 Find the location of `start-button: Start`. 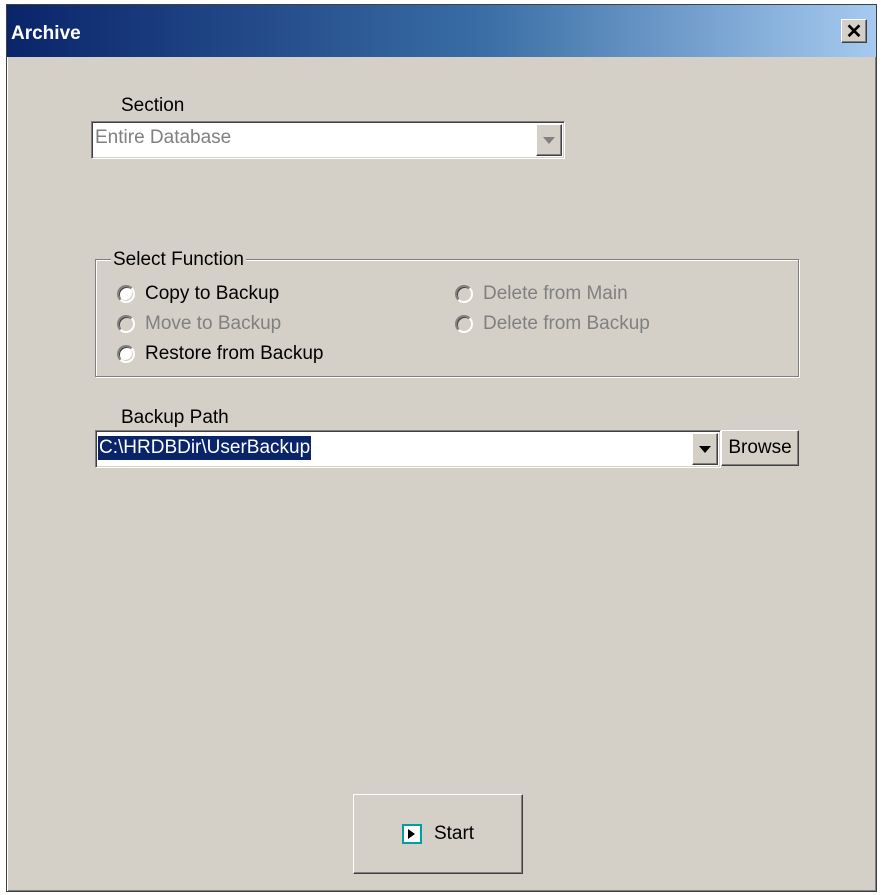

start-button: Start is located at coordinates (438, 834).